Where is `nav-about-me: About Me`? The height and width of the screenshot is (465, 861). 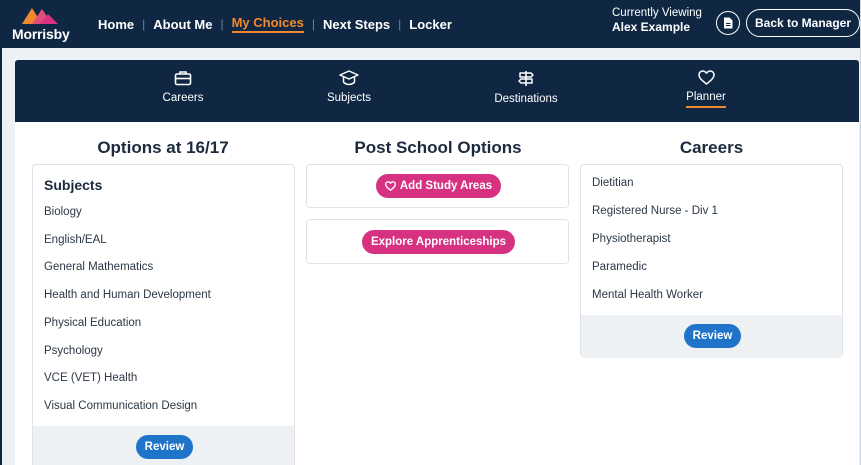 nav-about-me: About Me is located at coordinates (182, 24).